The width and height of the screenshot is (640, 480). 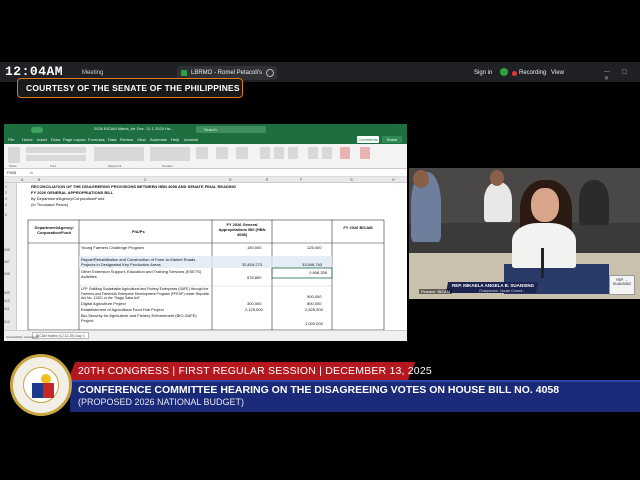 What do you see at coordinates (56, 150) in the screenshot?
I see `font-selector` at bounding box center [56, 150].